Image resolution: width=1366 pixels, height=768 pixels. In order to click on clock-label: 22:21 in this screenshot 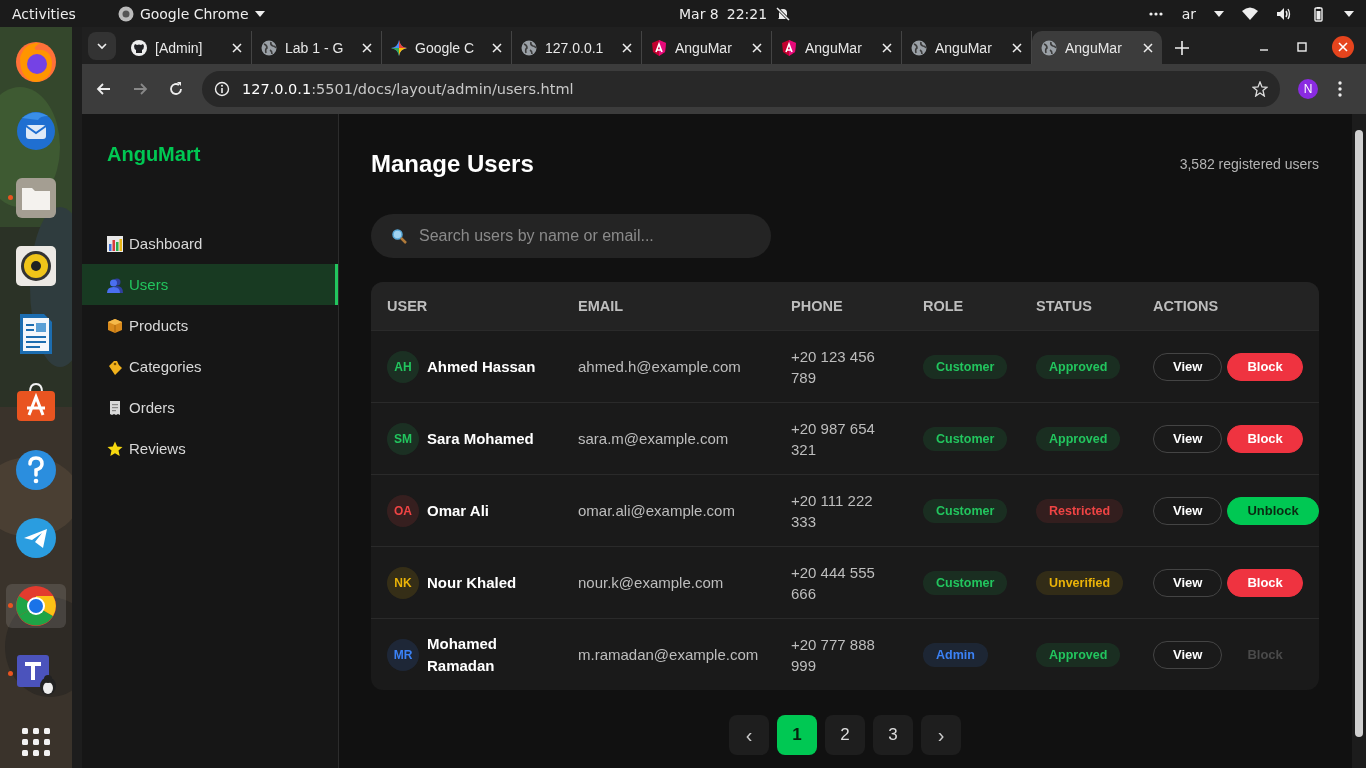, I will do `click(747, 13)`.